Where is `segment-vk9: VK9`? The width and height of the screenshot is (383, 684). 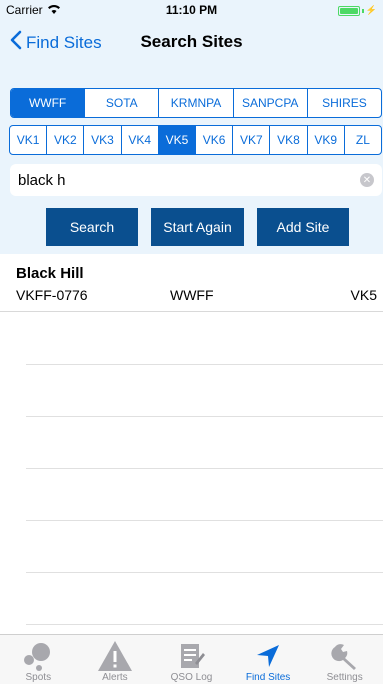
segment-vk9: VK9 is located at coordinates (325, 140).